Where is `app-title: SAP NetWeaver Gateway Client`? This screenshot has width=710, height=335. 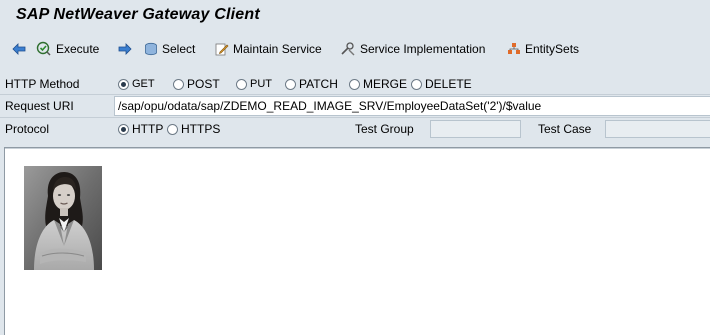
app-title: SAP NetWeaver Gateway Client is located at coordinates (138, 14).